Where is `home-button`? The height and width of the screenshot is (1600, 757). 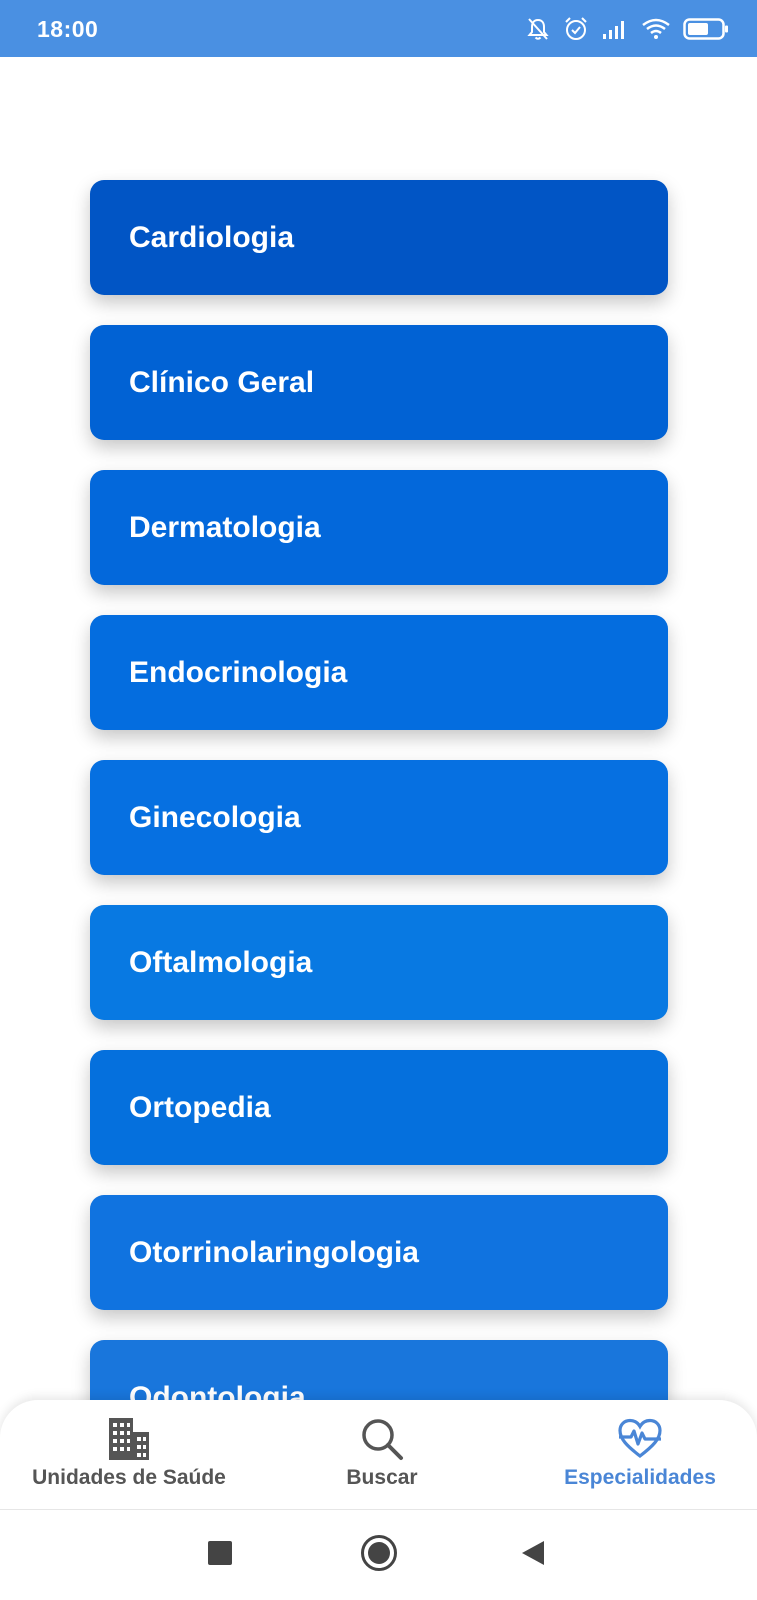
home-button is located at coordinates (379, 1555).